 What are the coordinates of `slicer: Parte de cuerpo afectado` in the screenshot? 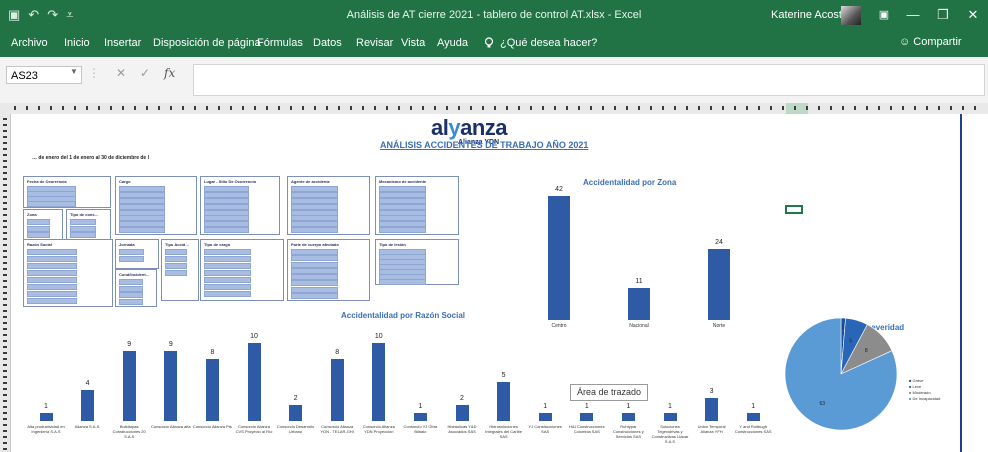 It's located at (328, 270).